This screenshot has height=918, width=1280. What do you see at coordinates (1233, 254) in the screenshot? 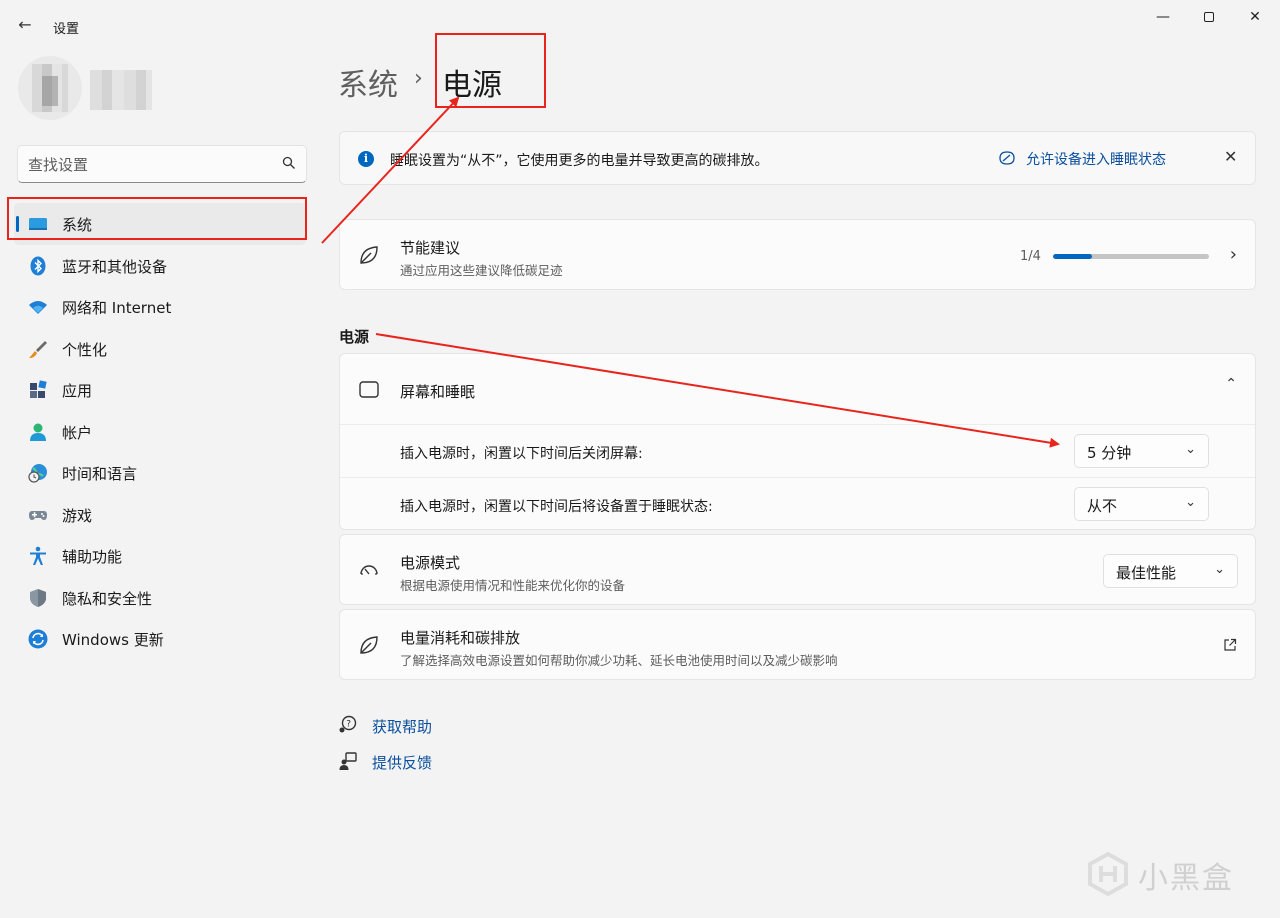
I see `chevron-right-icon: ›` at bounding box center [1233, 254].